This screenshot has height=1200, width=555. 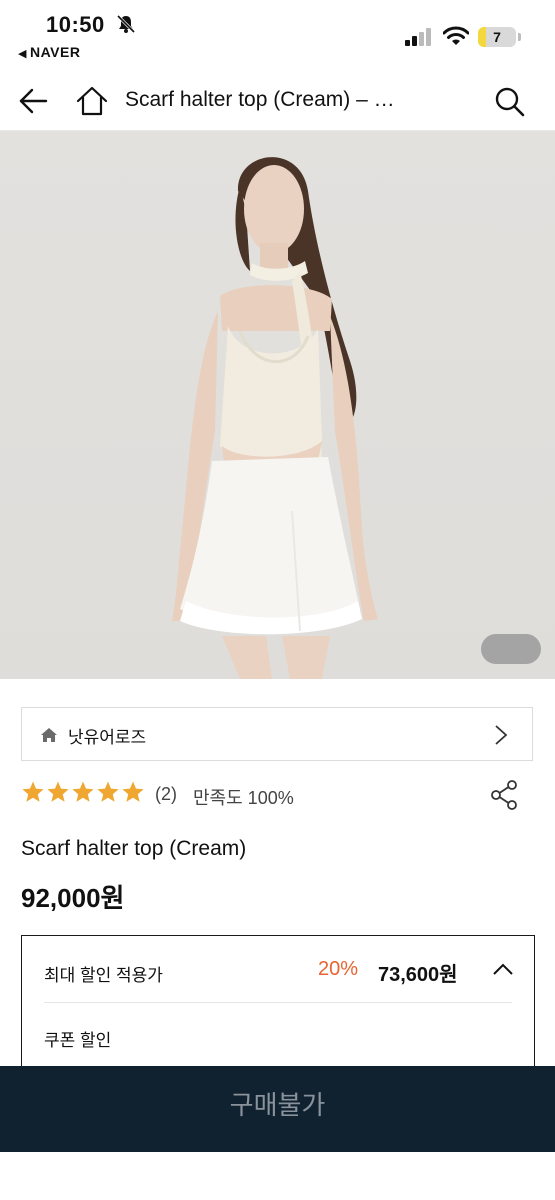 I want to click on product-name: Scarf halter top (Cream), so click(x=134, y=848).